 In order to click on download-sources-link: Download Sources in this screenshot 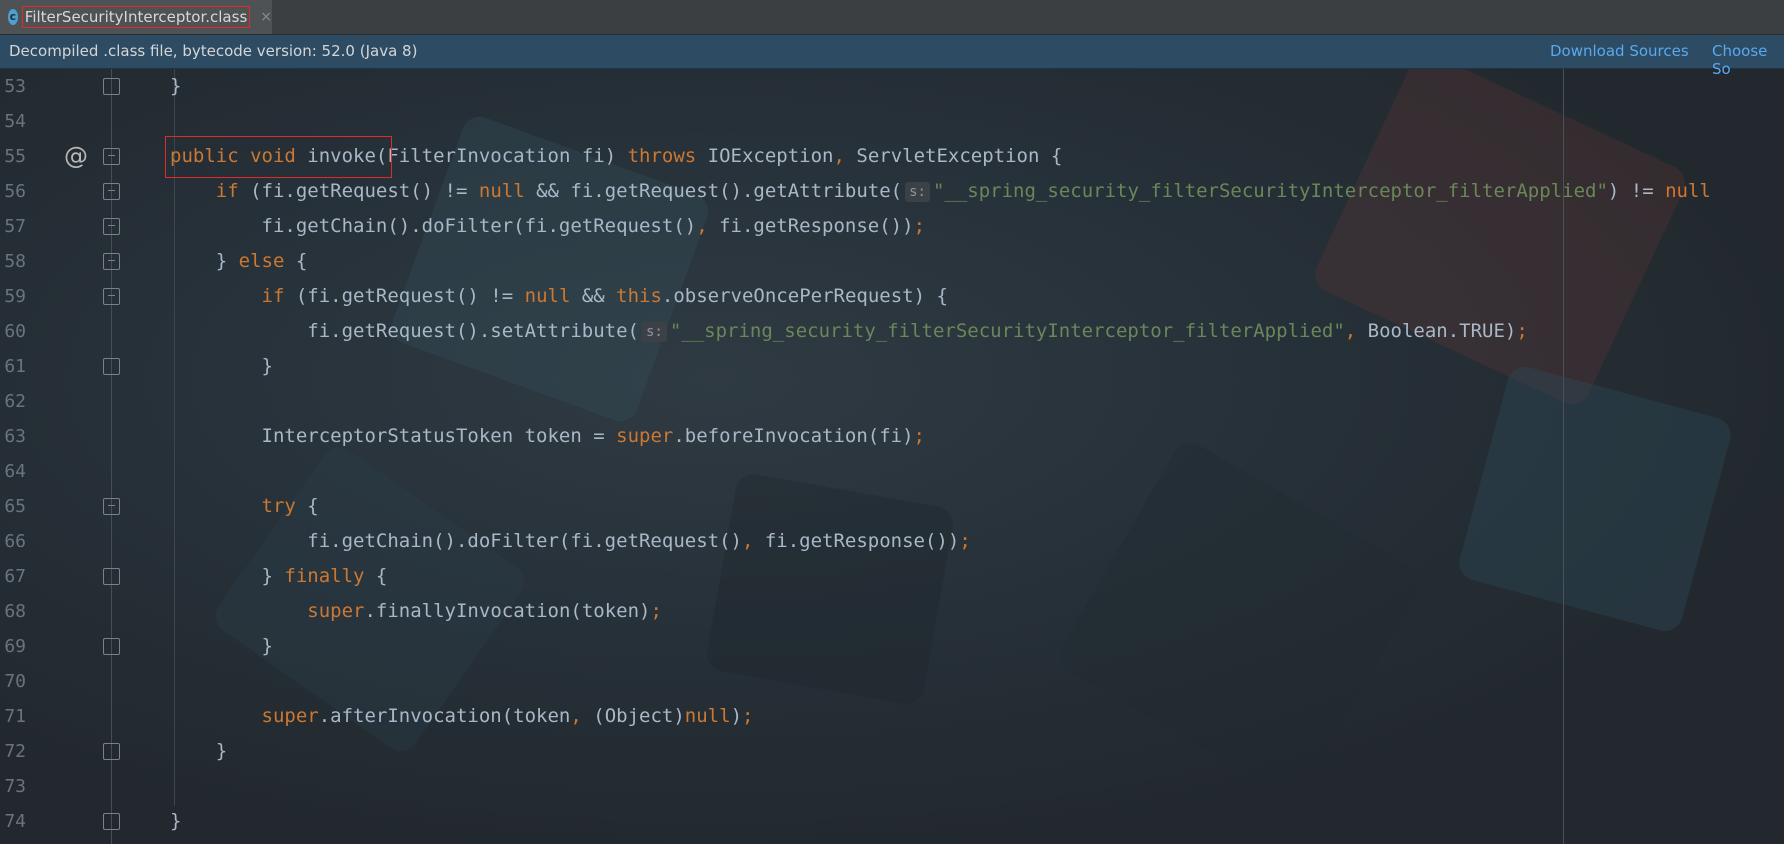, I will do `click(1619, 51)`.